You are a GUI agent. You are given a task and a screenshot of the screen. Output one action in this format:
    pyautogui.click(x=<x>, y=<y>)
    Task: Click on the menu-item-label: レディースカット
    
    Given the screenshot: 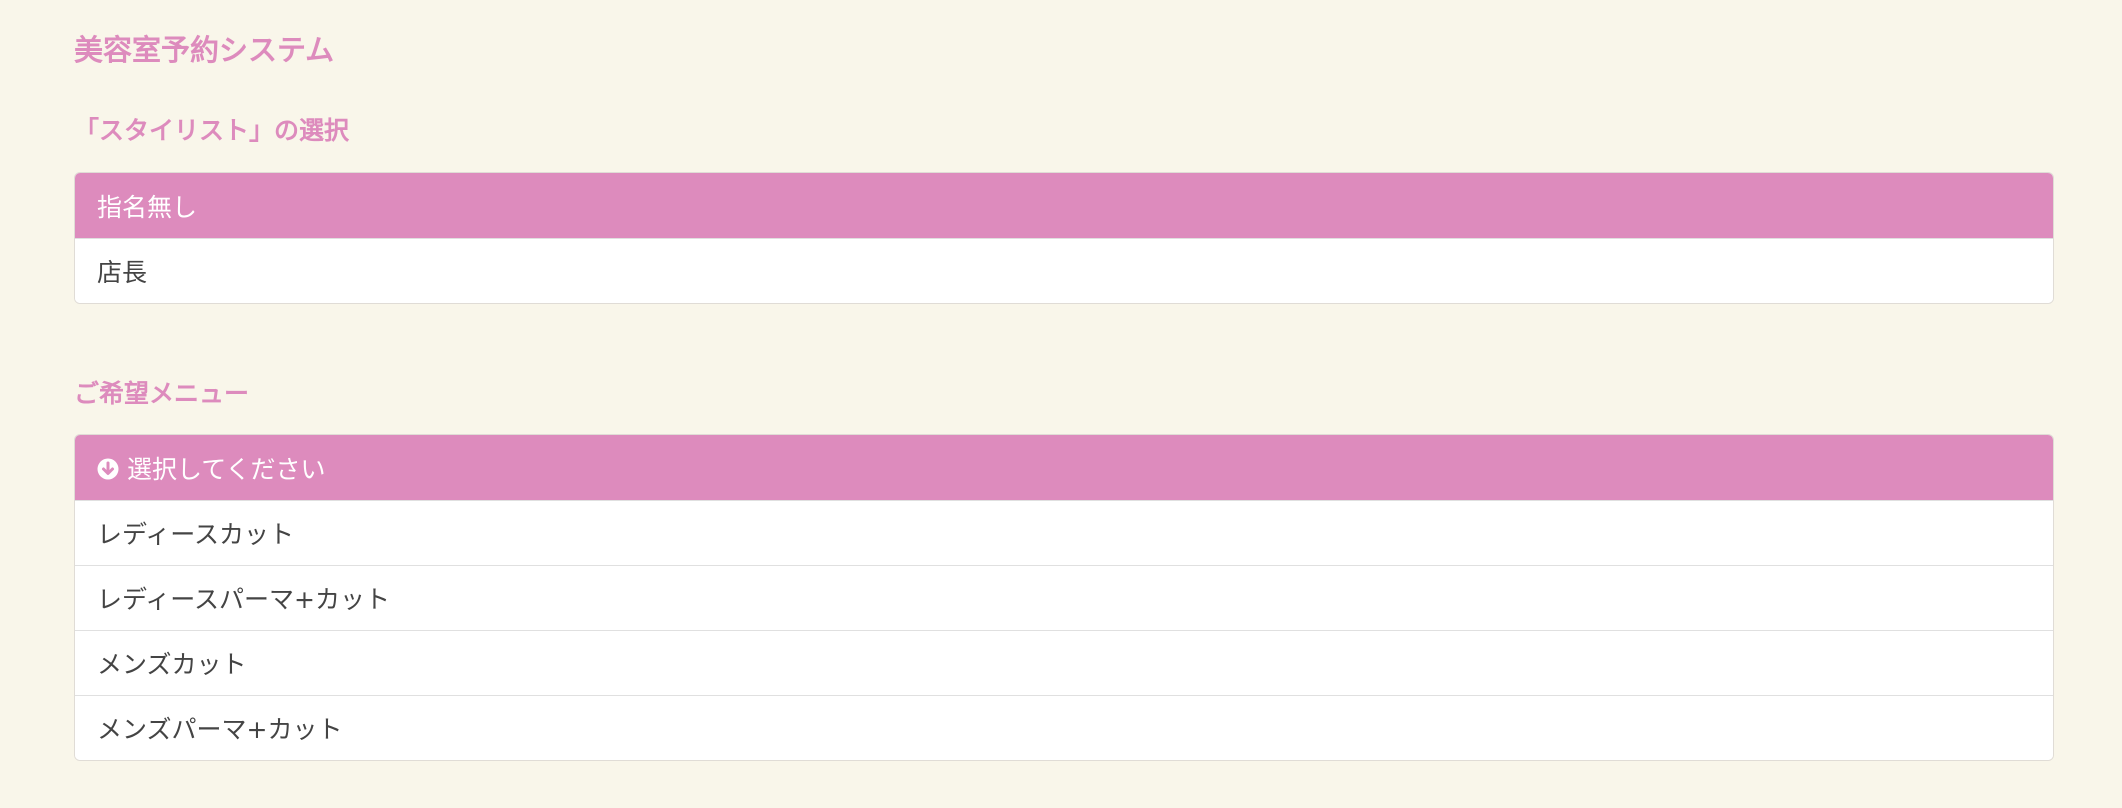 What is the action you would take?
    pyautogui.click(x=196, y=534)
    